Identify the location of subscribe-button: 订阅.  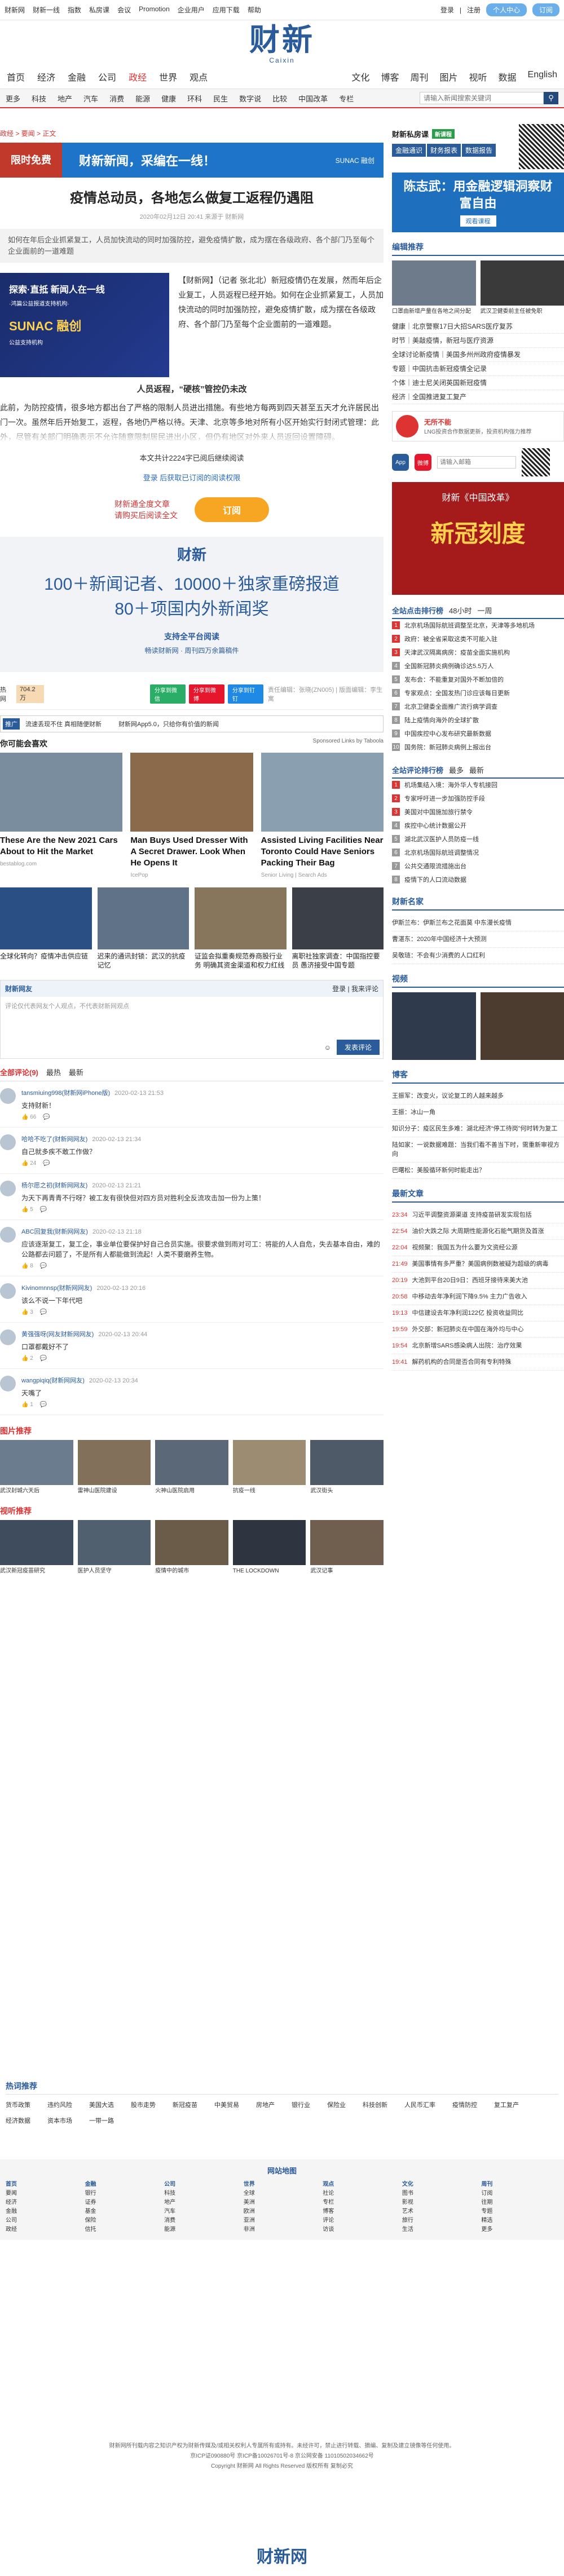
(231, 509).